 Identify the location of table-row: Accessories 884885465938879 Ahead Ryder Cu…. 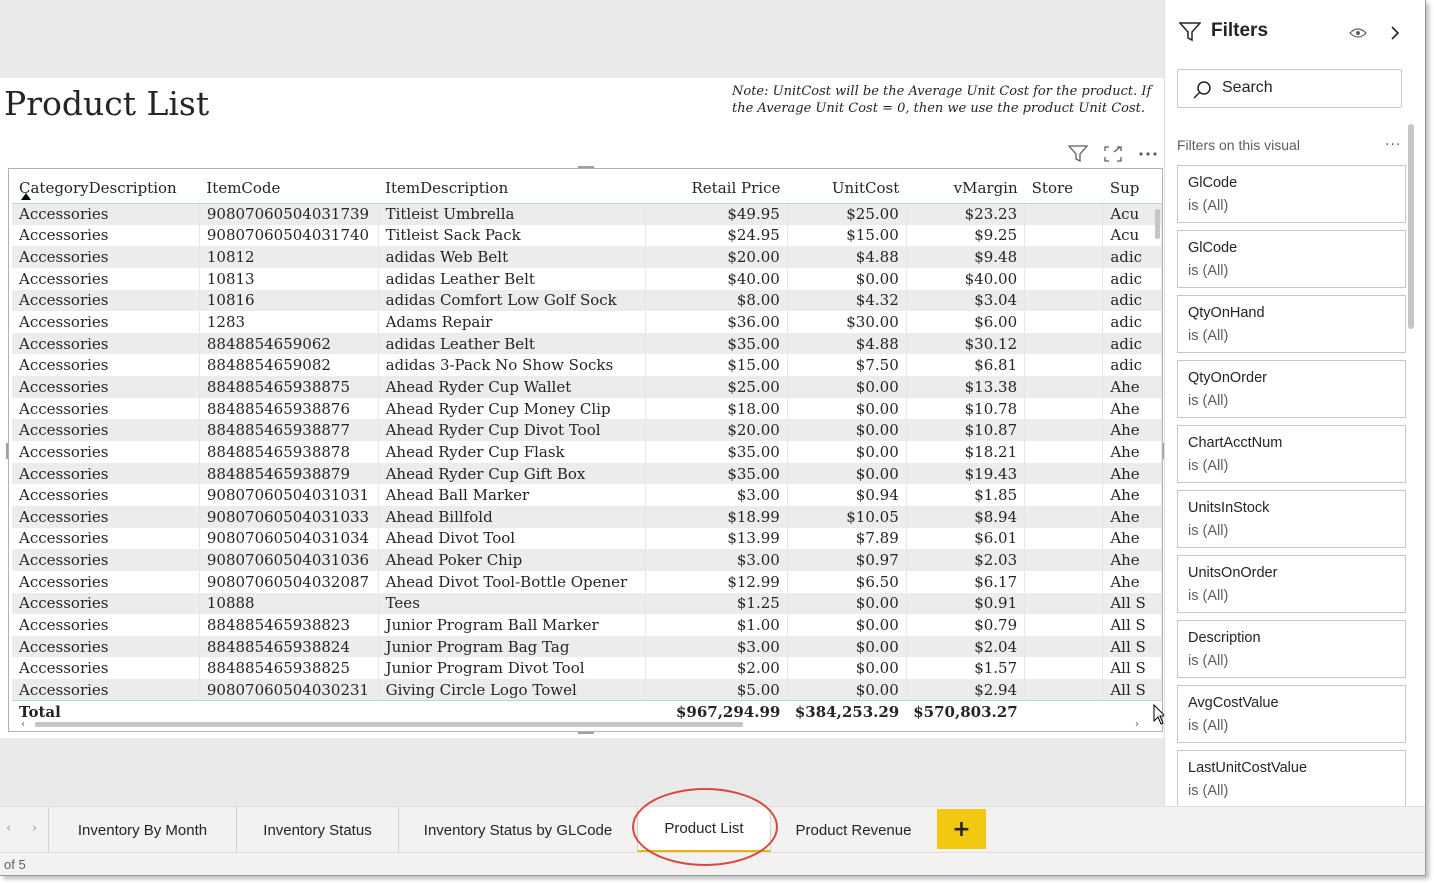
(587, 473).